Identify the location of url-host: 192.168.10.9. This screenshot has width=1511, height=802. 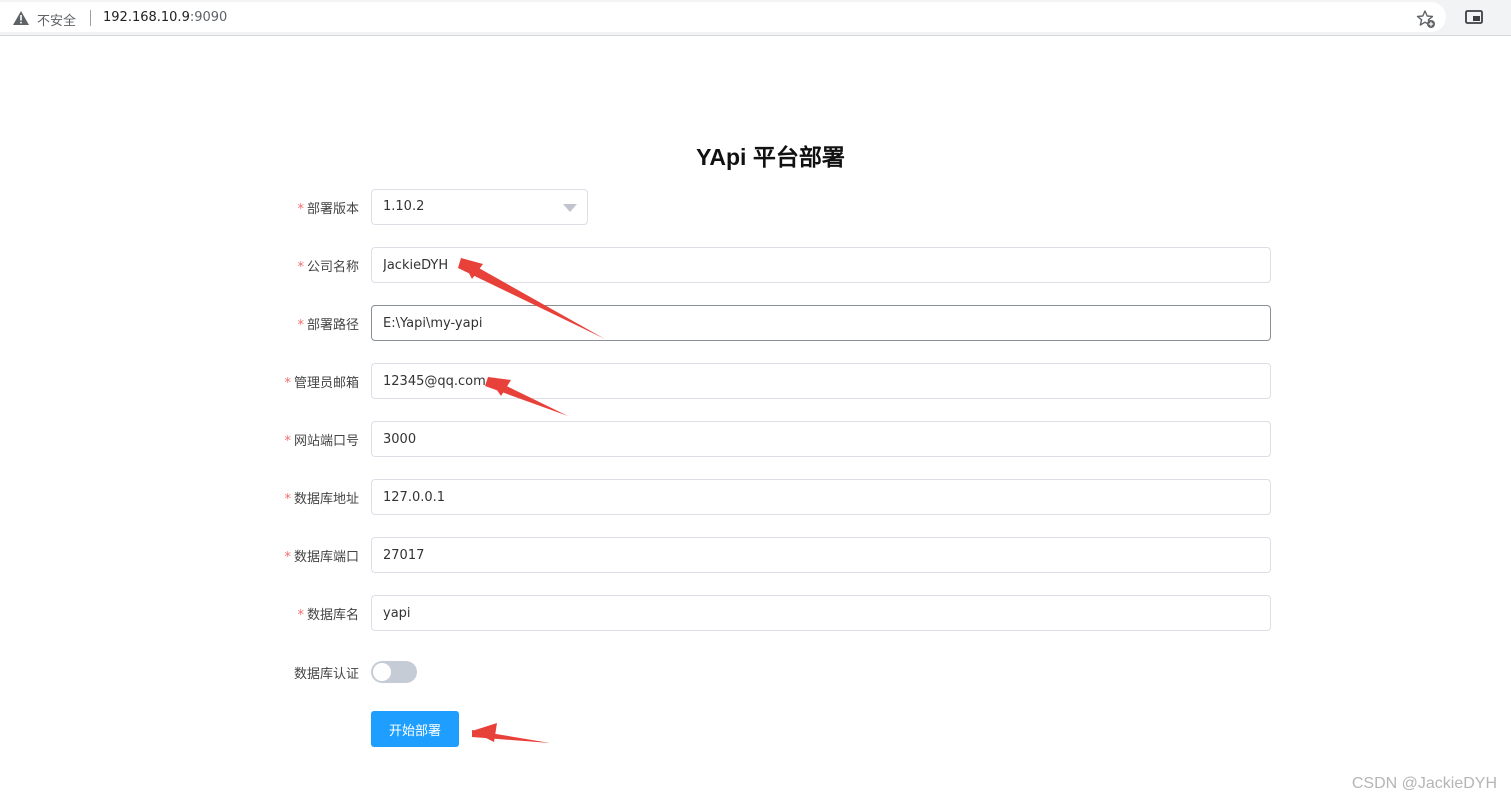
(146, 17).